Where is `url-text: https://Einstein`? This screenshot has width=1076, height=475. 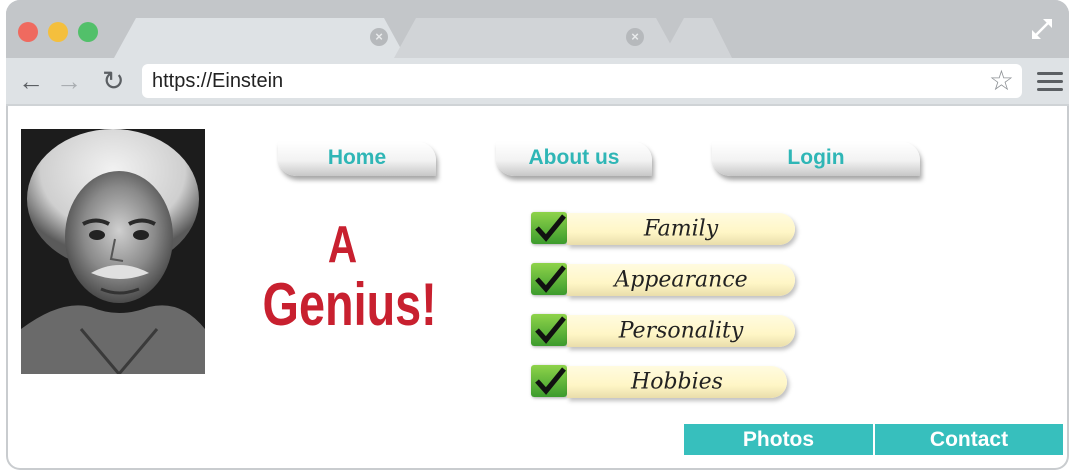
url-text: https://Einstein is located at coordinates (218, 81).